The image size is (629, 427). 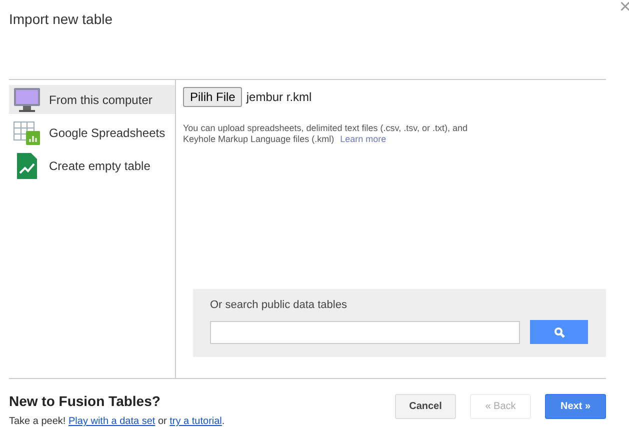 I want to click on spreadsheet-icon, so click(x=27, y=133).